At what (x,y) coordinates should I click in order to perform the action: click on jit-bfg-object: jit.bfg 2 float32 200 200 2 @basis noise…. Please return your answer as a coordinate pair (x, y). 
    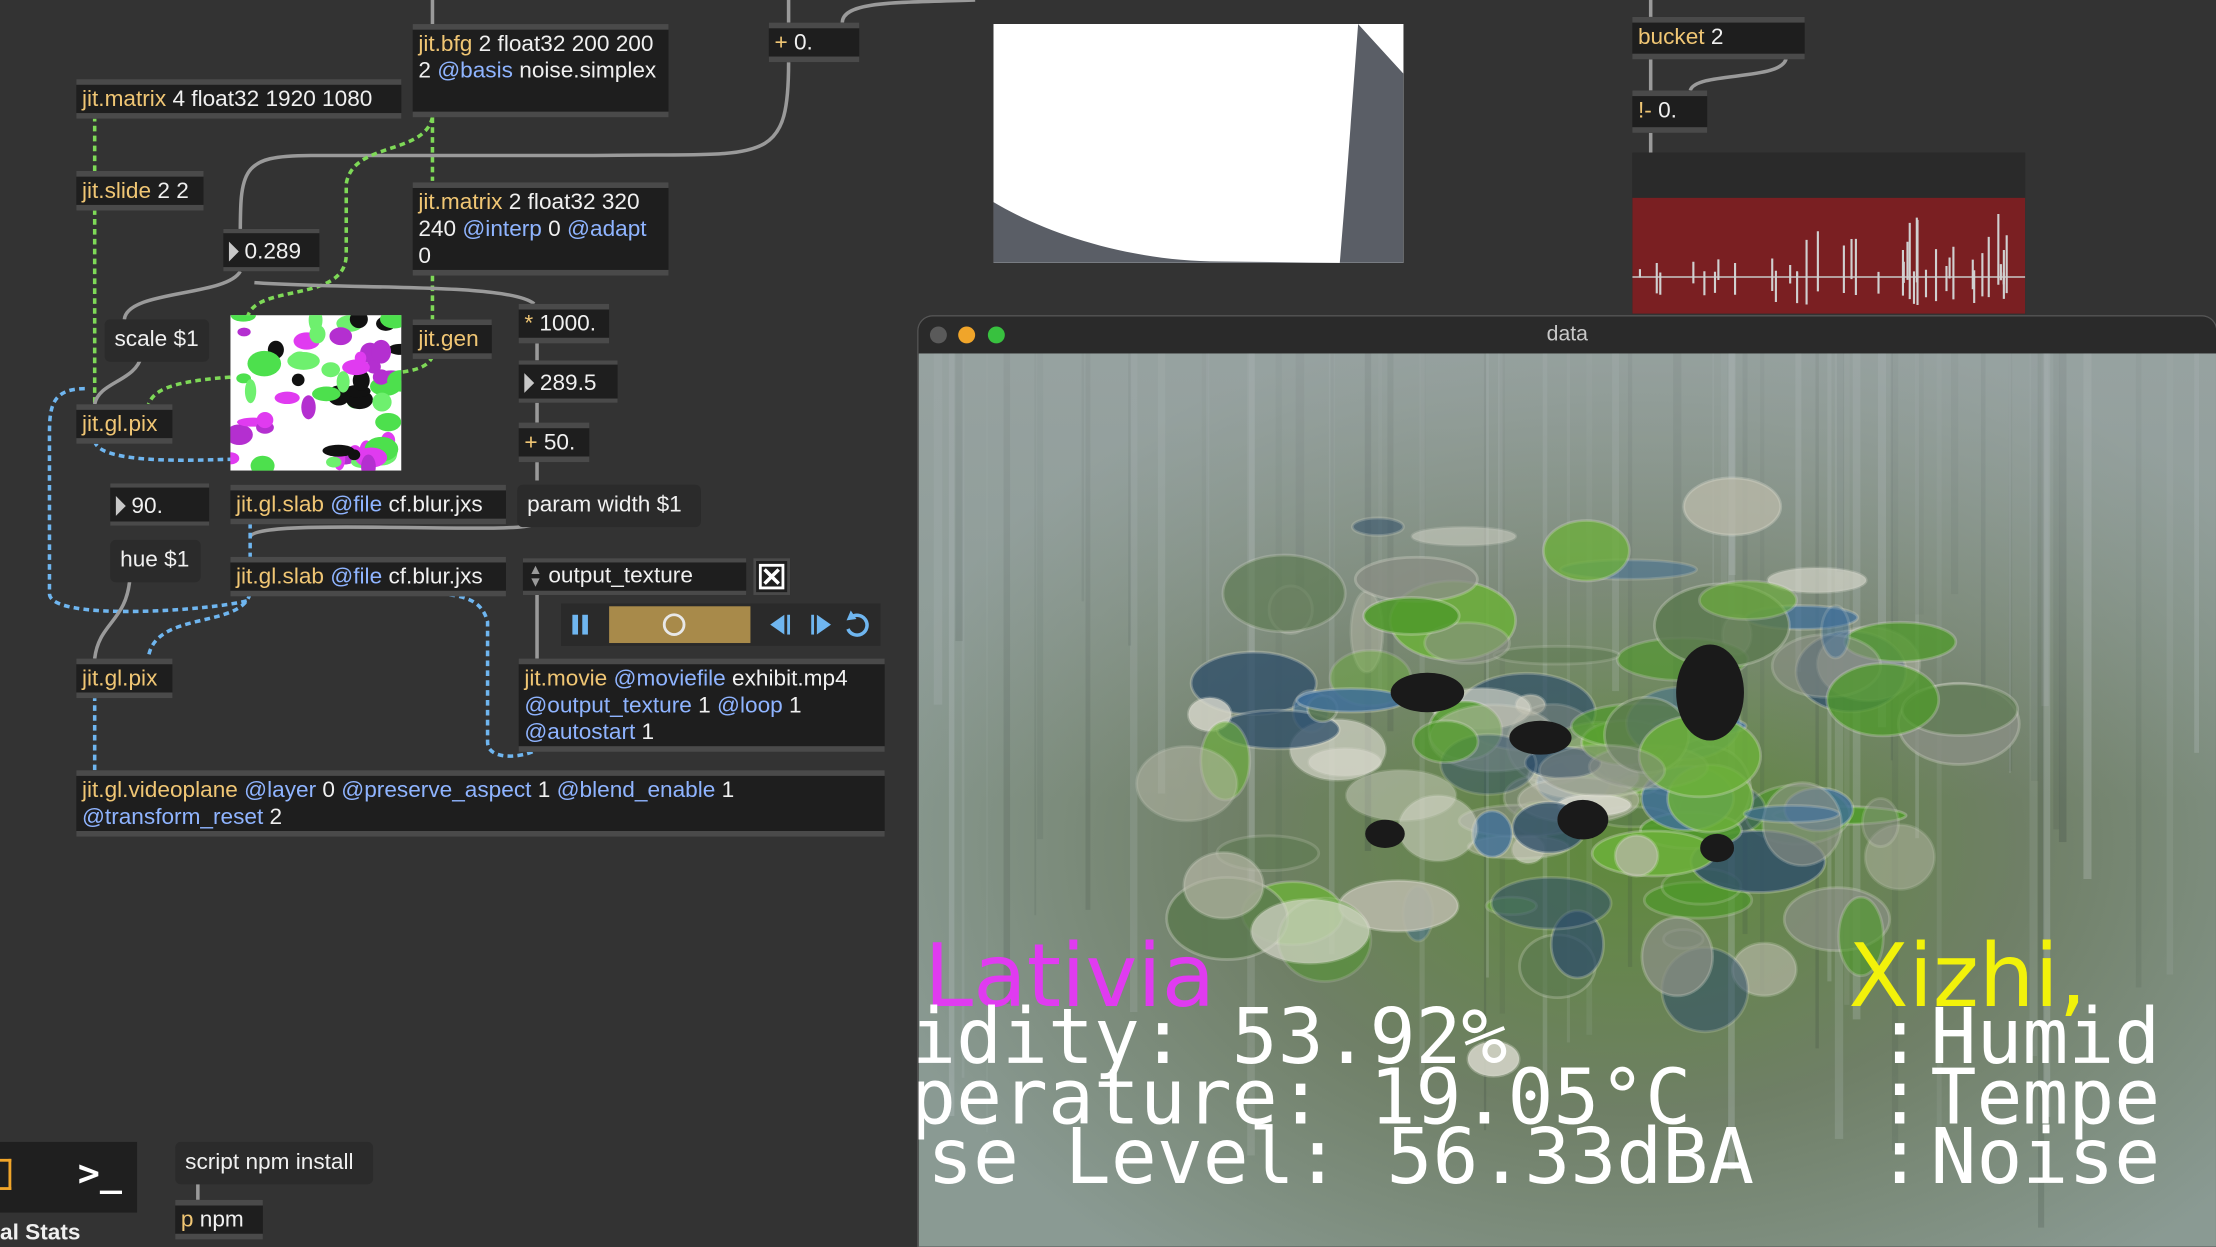
    Looking at the image, I should click on (540, 71).